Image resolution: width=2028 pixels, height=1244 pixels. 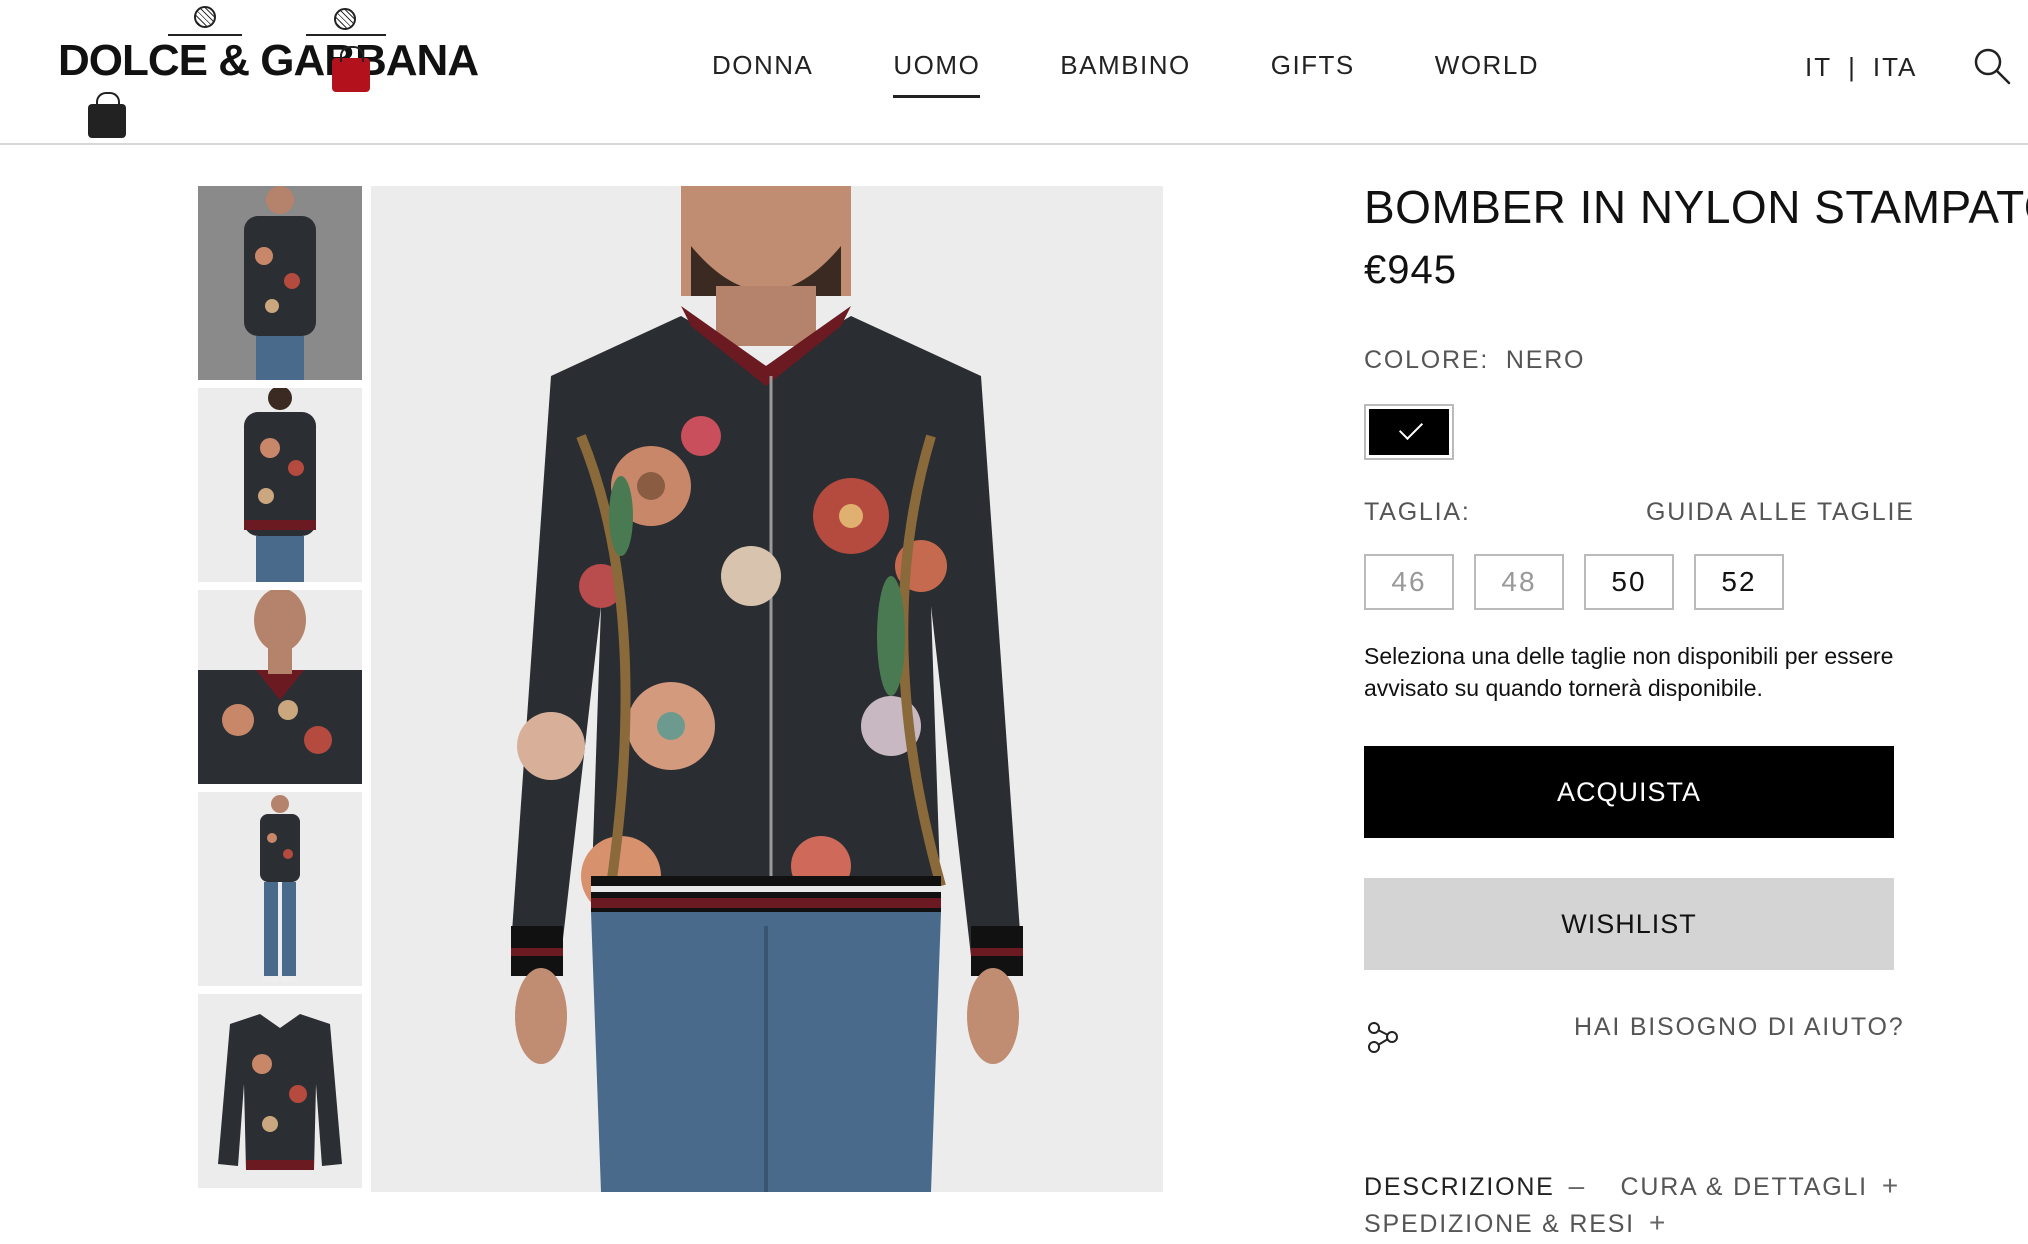 I want to click on search-icon, so click(x=1992, y=66).